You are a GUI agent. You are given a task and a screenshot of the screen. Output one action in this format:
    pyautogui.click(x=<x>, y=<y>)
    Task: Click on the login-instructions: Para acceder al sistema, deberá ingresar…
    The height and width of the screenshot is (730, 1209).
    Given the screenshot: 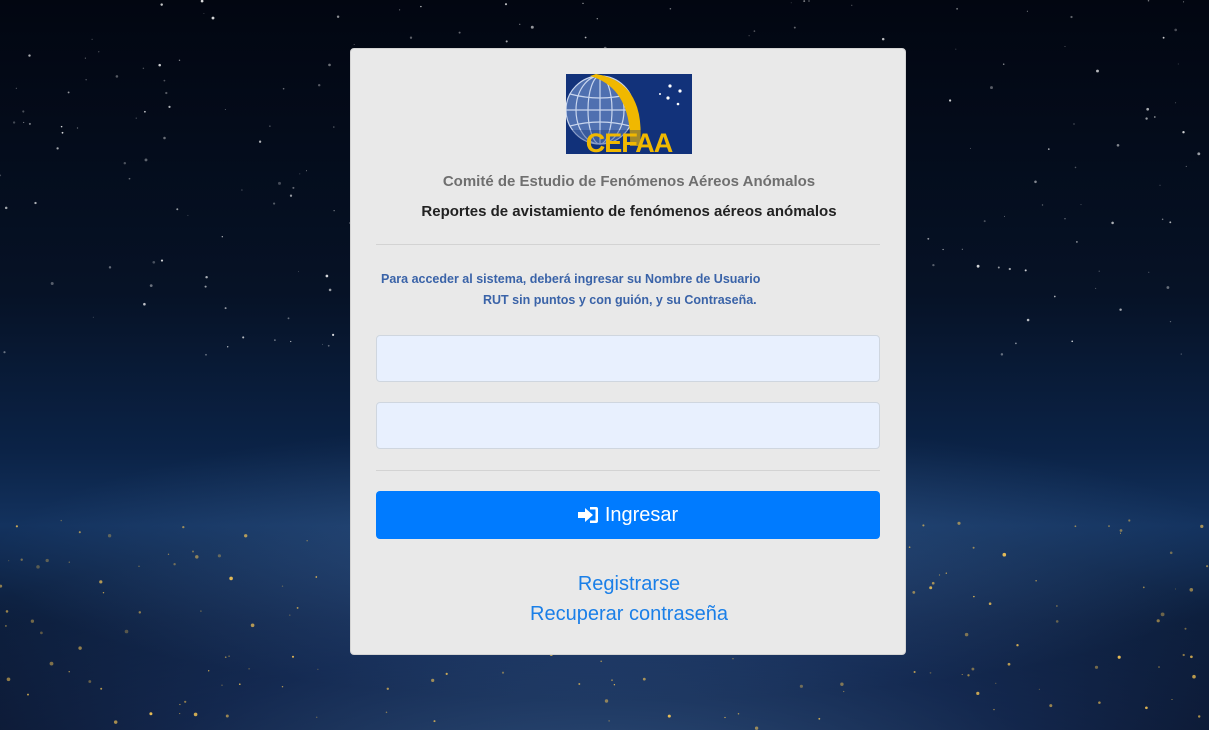 What is the action you would take?
    pyautogui.click(x=601, y=290)
    